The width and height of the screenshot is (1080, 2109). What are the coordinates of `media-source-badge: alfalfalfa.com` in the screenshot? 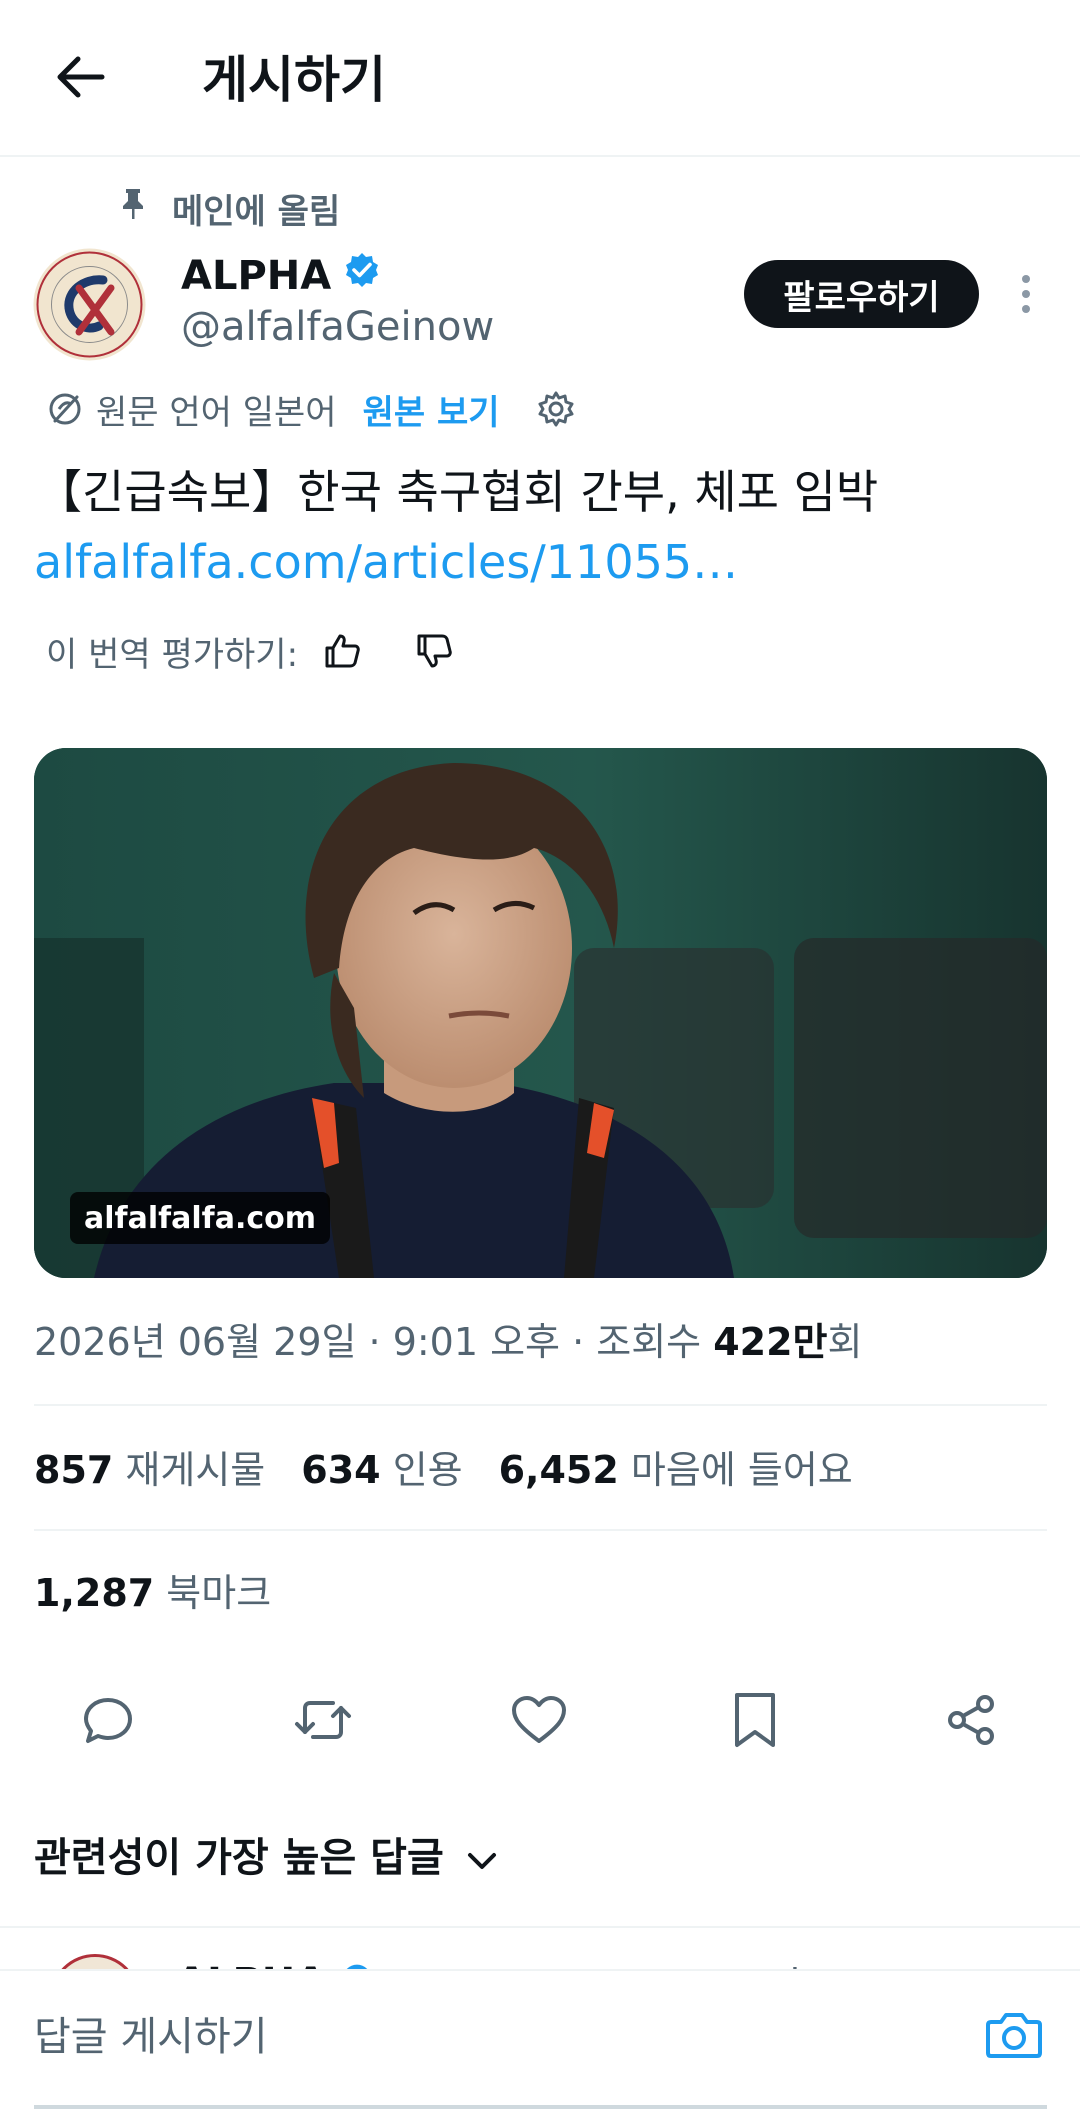 It's located at (200, 1218).